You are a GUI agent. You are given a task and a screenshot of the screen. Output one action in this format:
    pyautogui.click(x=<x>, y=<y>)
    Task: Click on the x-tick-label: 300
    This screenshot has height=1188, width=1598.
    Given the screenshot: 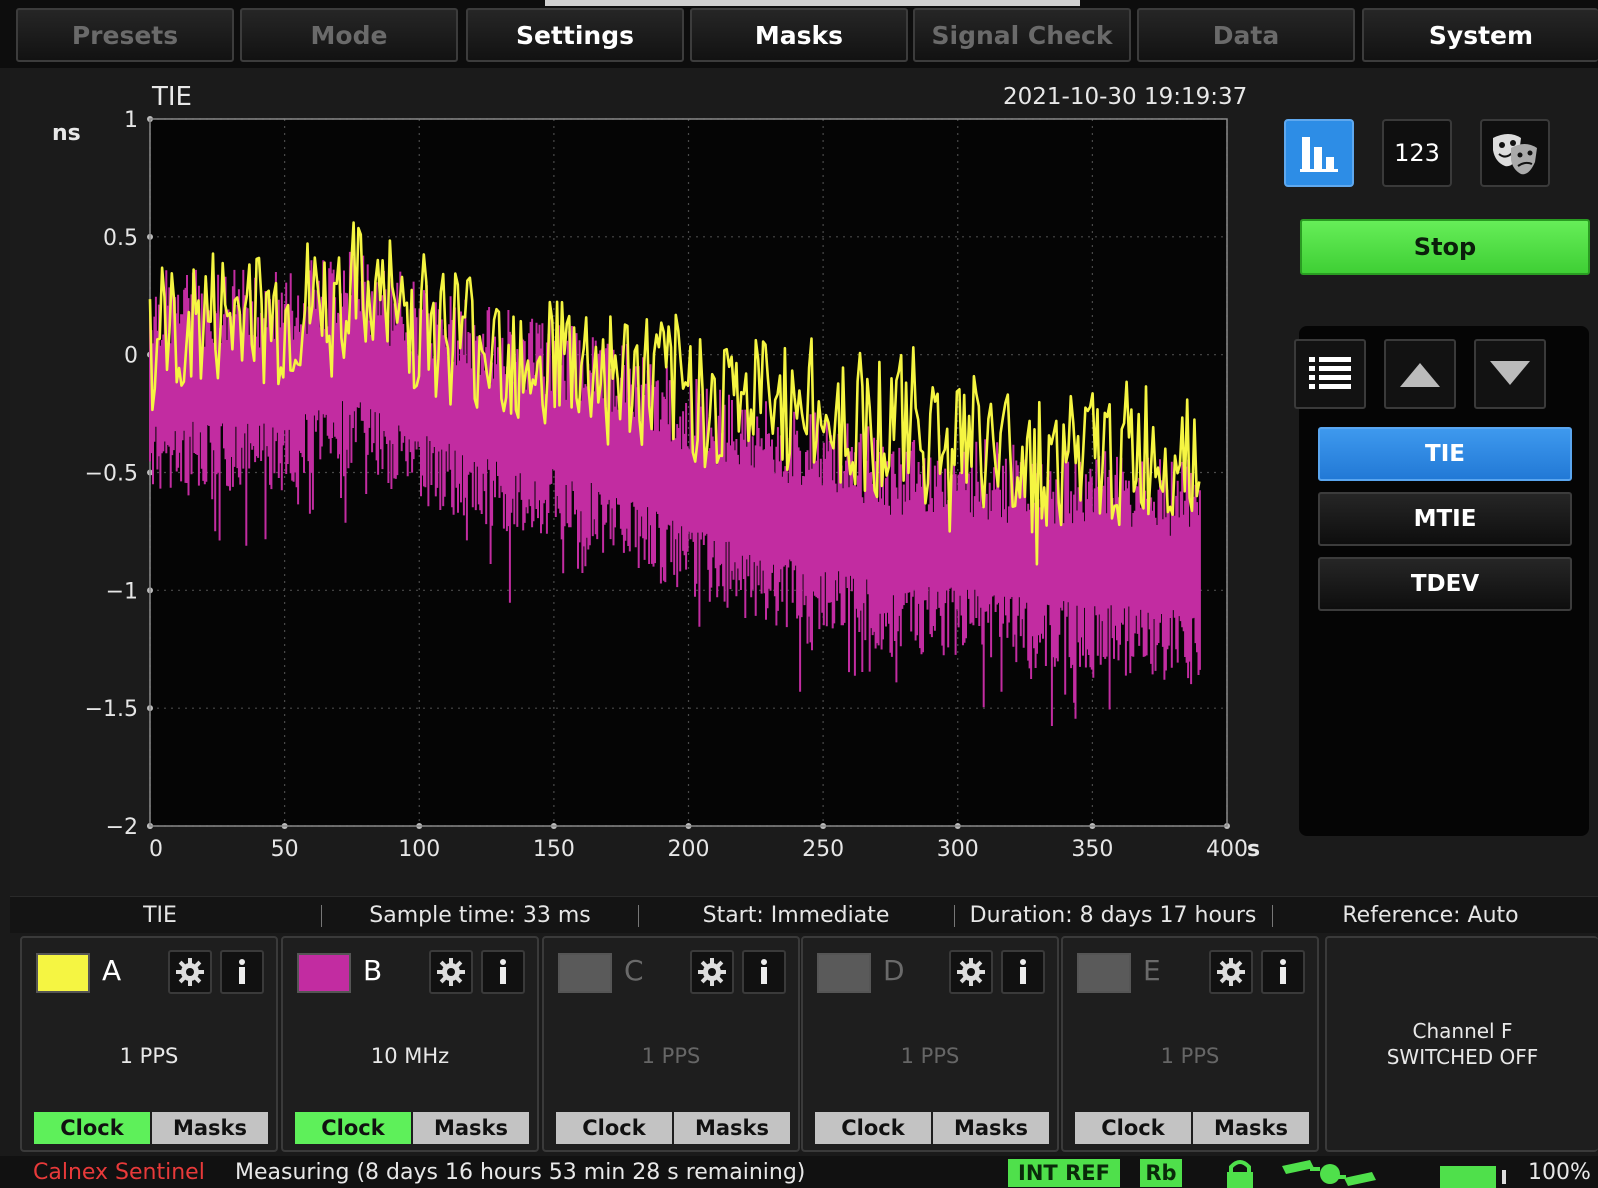 What is the action you would take?
    pyautogui.click(x=958, y=849)
    